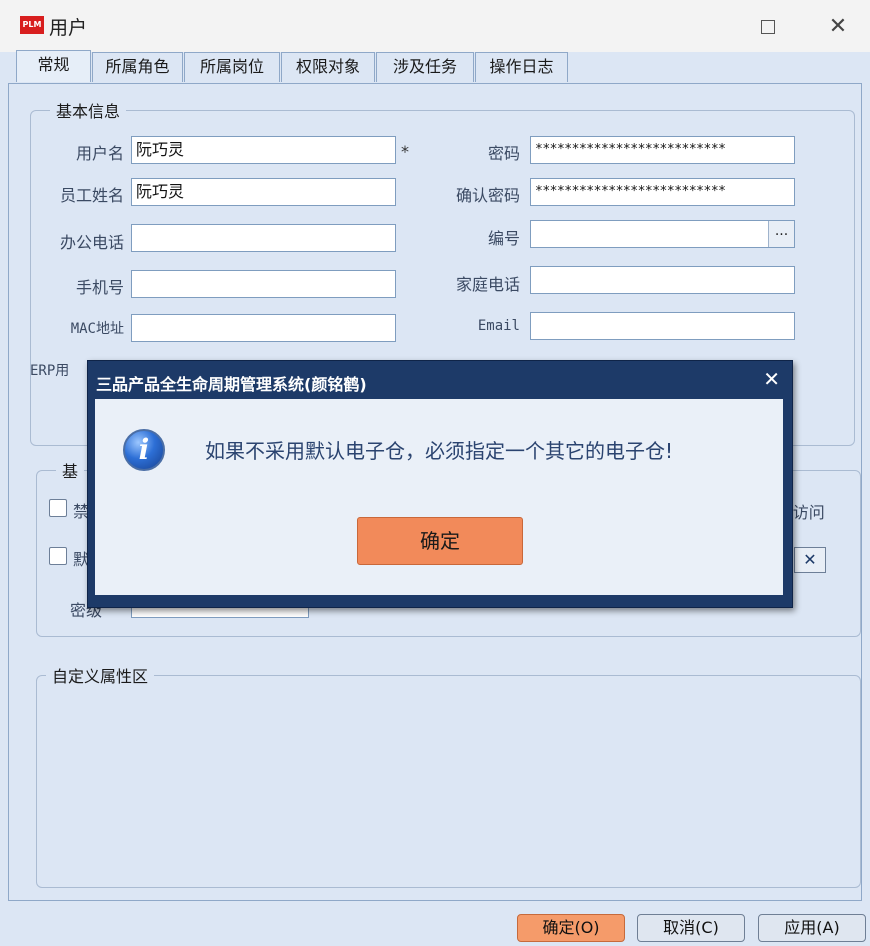 The width and height of the screenshot is (870, 946). I want to click on password-label: 密码, so click(503, 153).